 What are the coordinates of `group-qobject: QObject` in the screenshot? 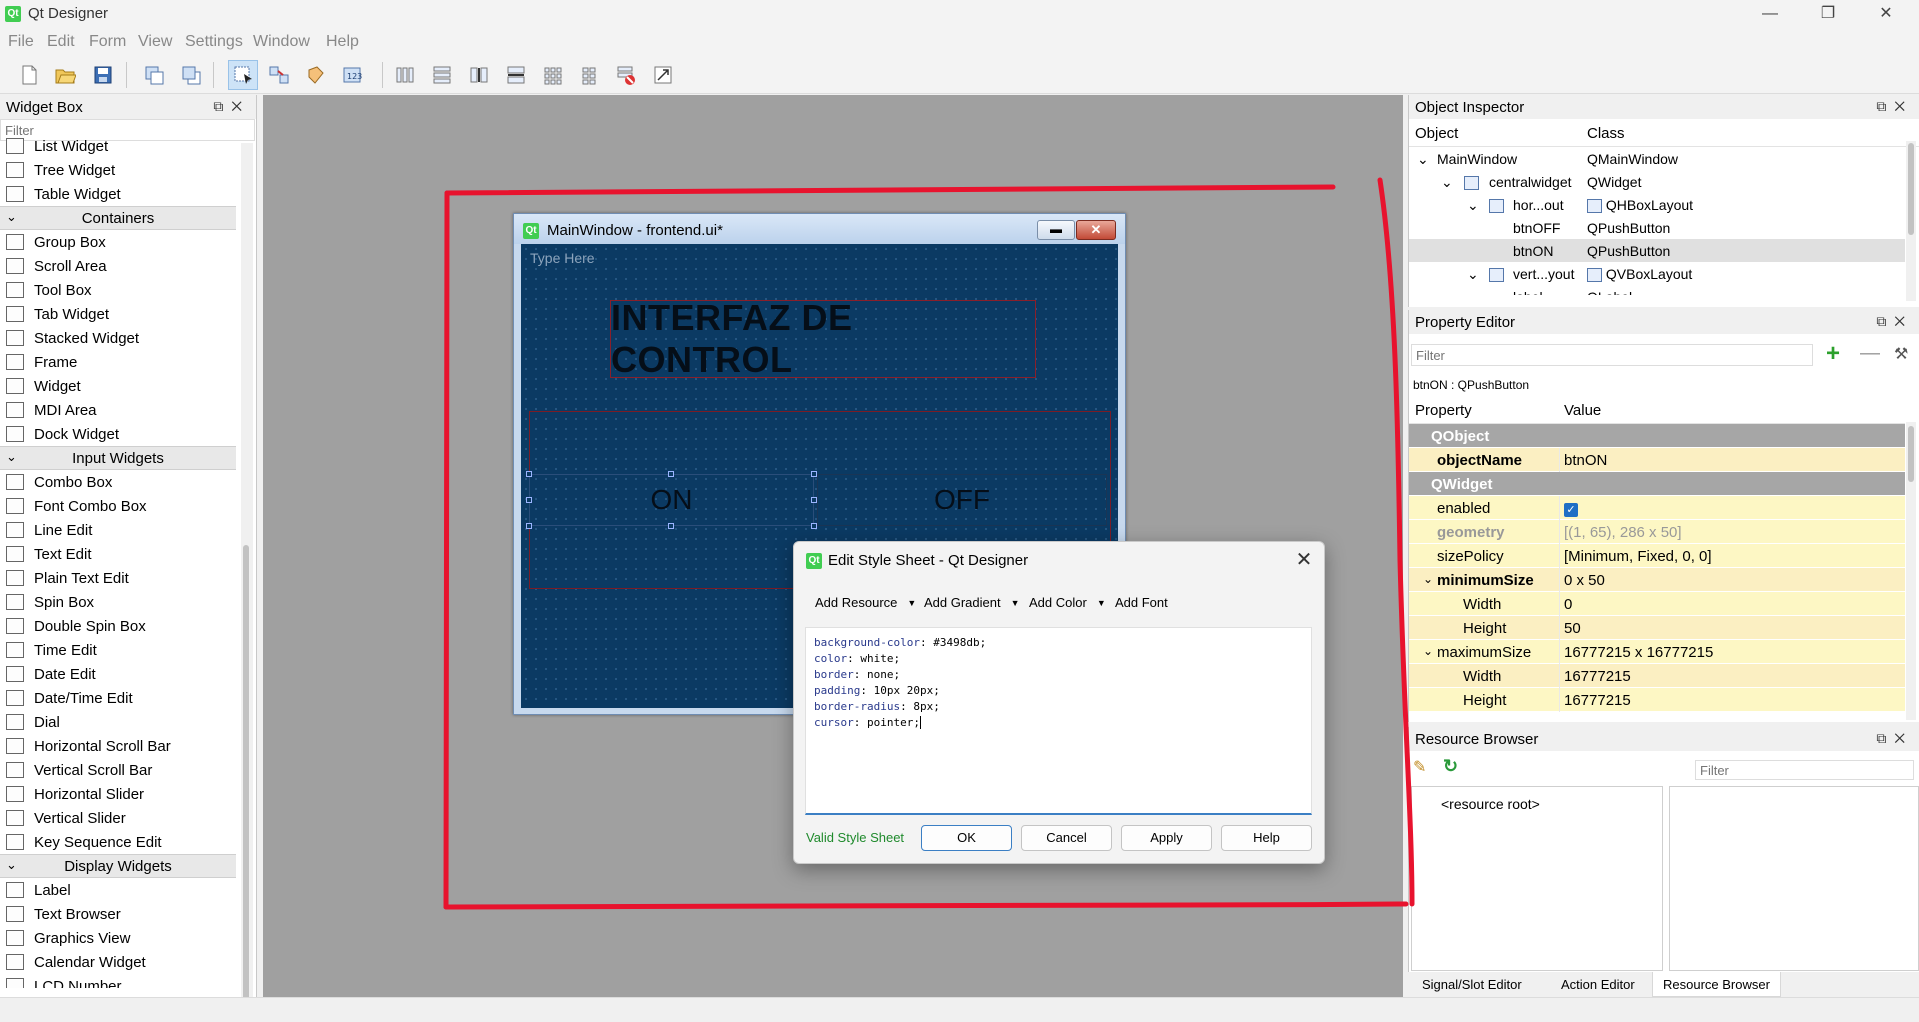 It's located at (1657, 436).